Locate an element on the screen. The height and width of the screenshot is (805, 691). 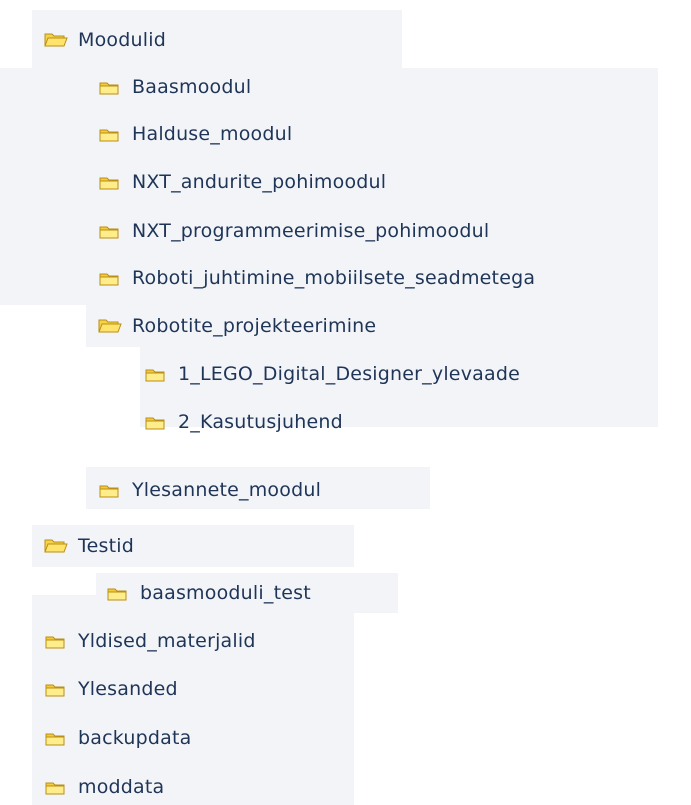
tree-node-ylesanded: Ylesanded is located at coordinates (111, 689).